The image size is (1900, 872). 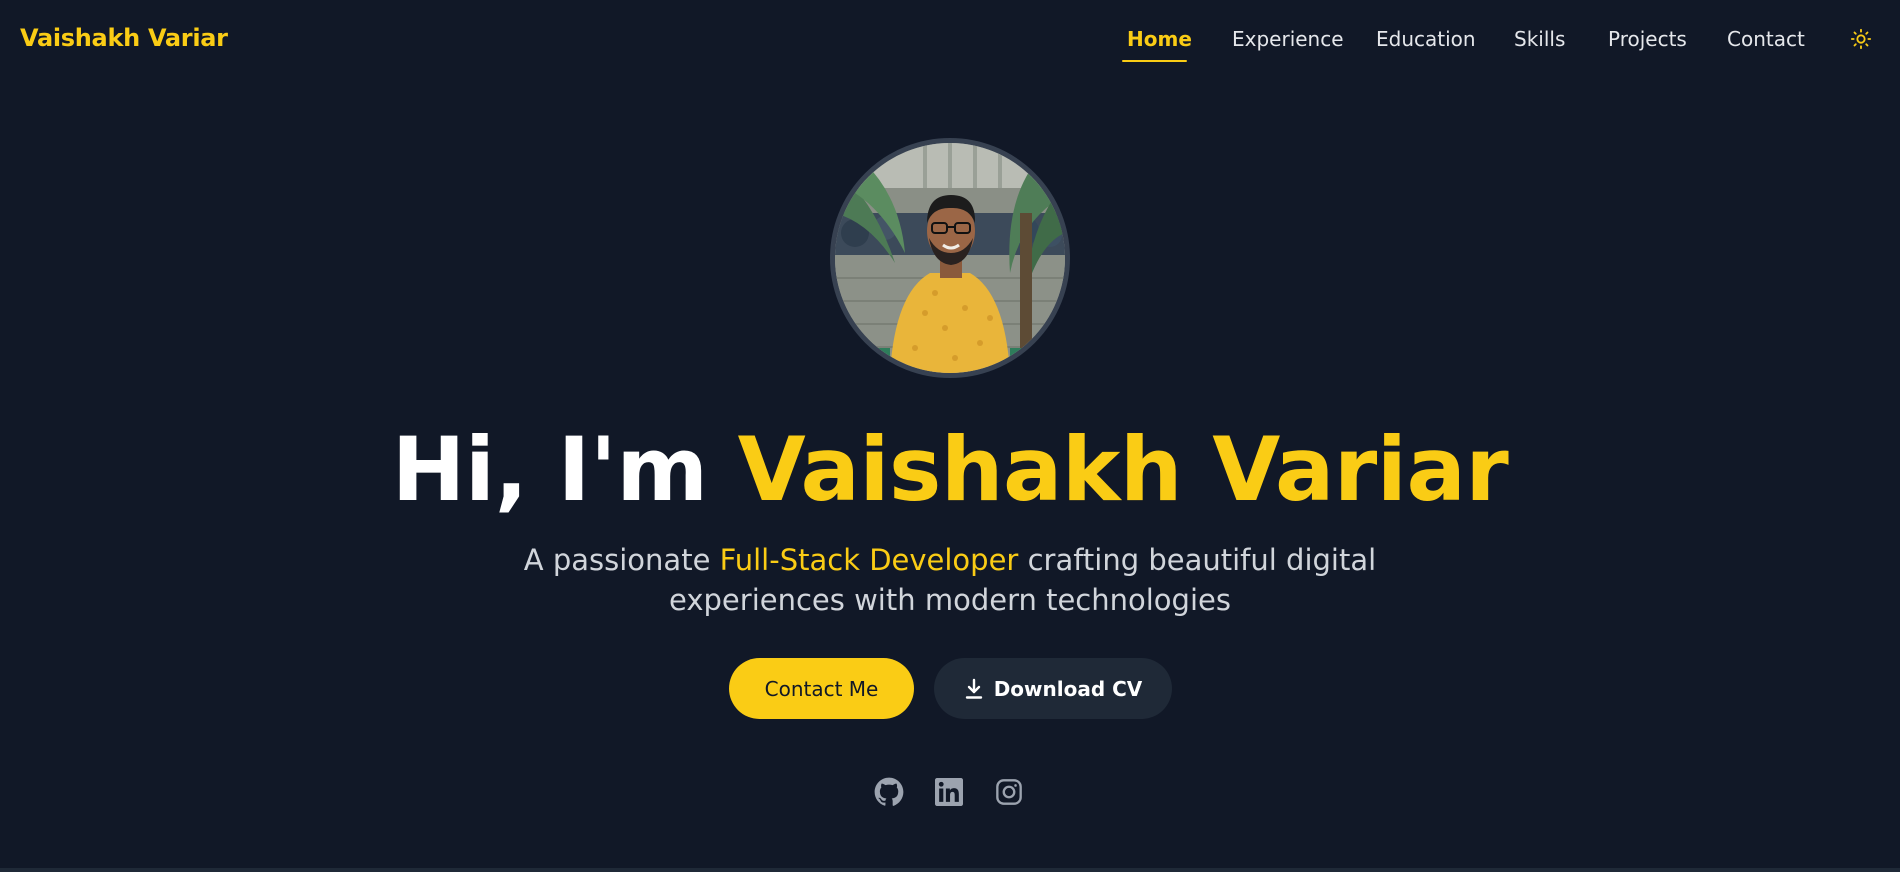 I want to click on download-cv-button: Download CV, so click(x=1053, y=688).